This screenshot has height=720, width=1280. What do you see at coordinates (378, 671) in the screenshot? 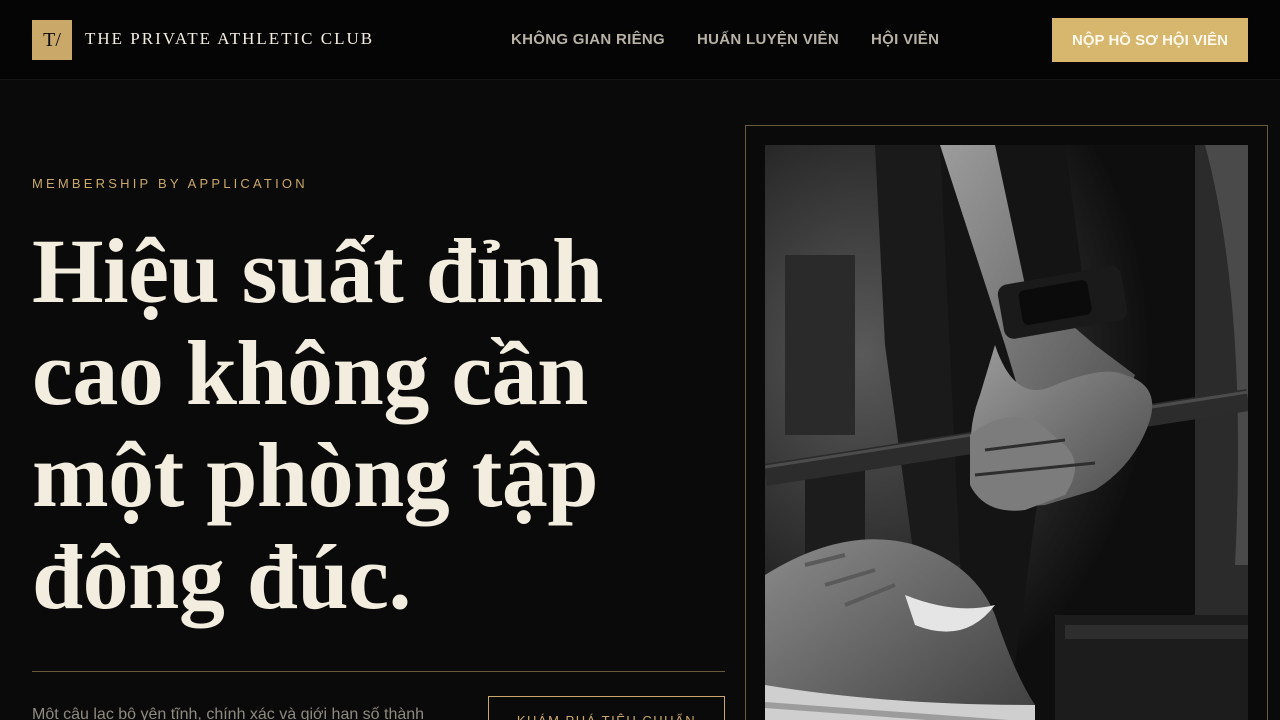
I see `hero-divider` at bounding box center [378, 671].